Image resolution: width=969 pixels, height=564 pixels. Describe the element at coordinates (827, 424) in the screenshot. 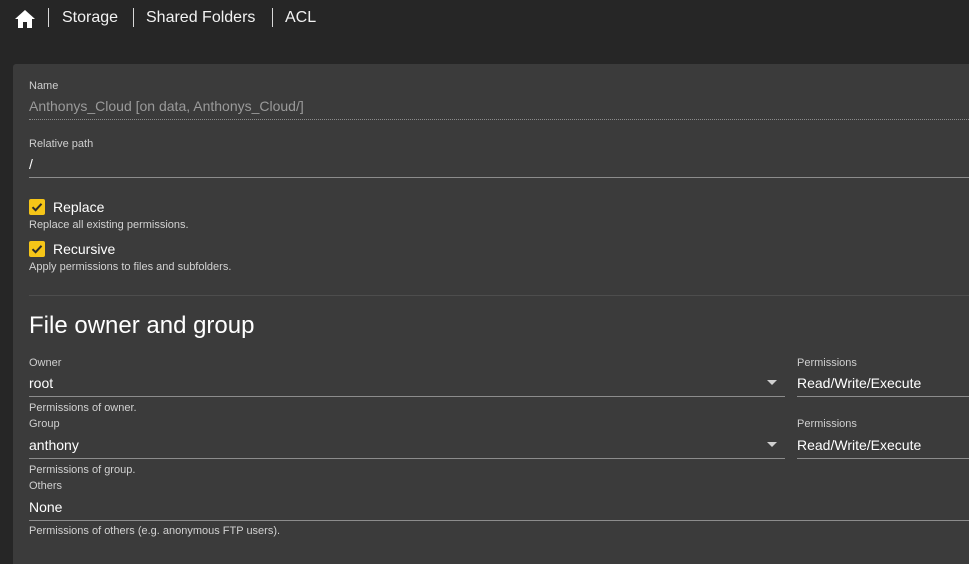

I see `group-permissions-label: Permissions` at that location.